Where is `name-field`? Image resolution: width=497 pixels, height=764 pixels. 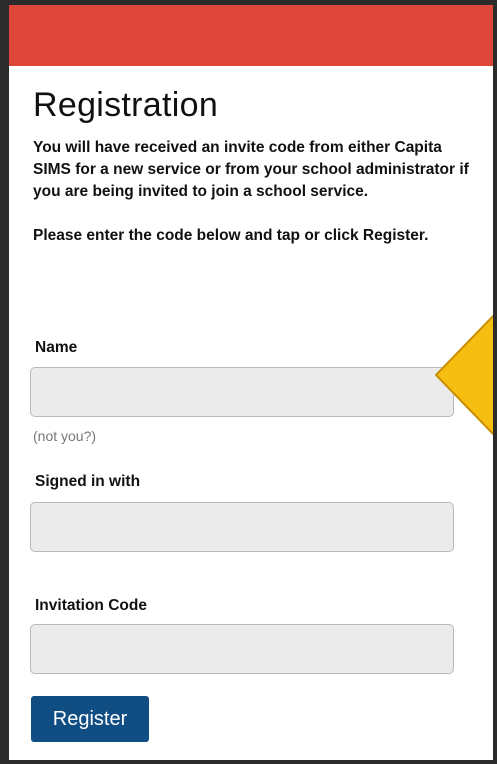 name-field is located at coordinates (242, 392).